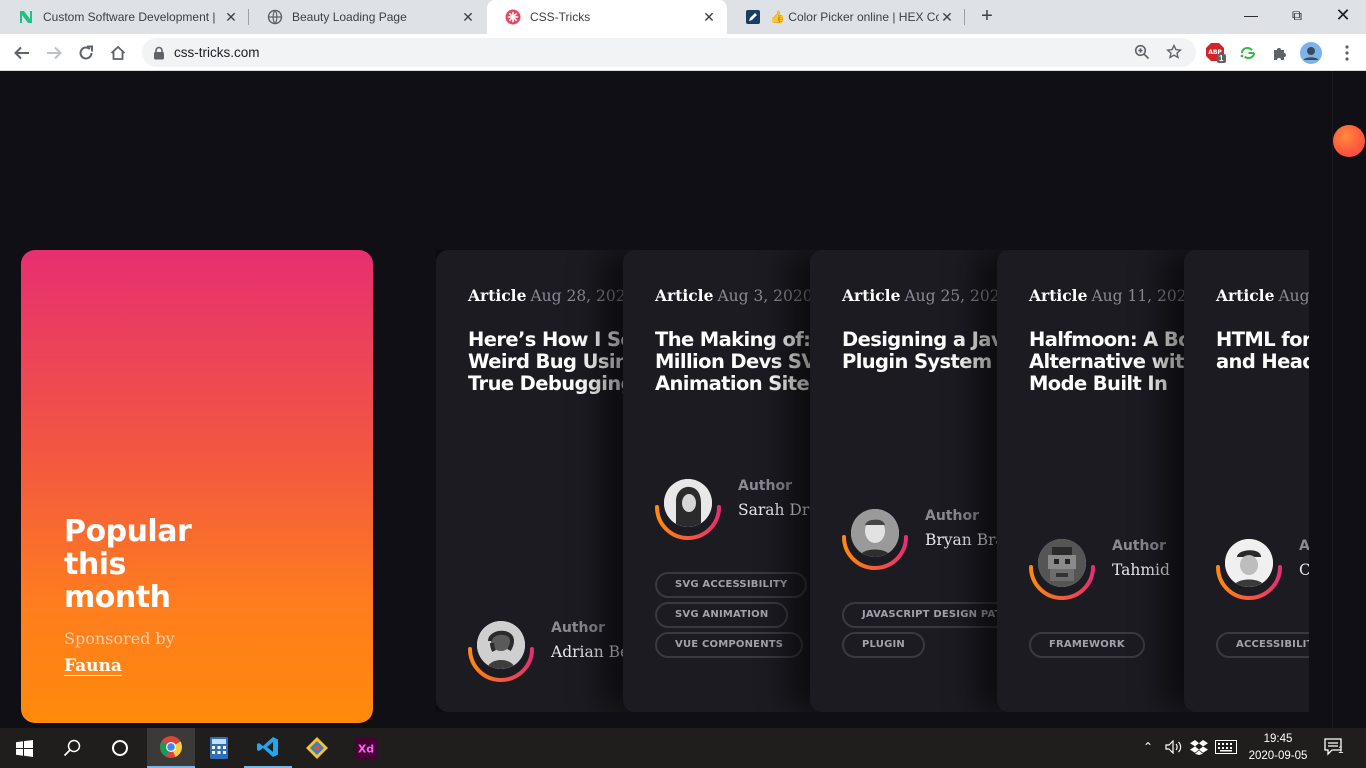 This screenshot has width=1366, height=768. I want to click on reload-icon, so click(86, 52).